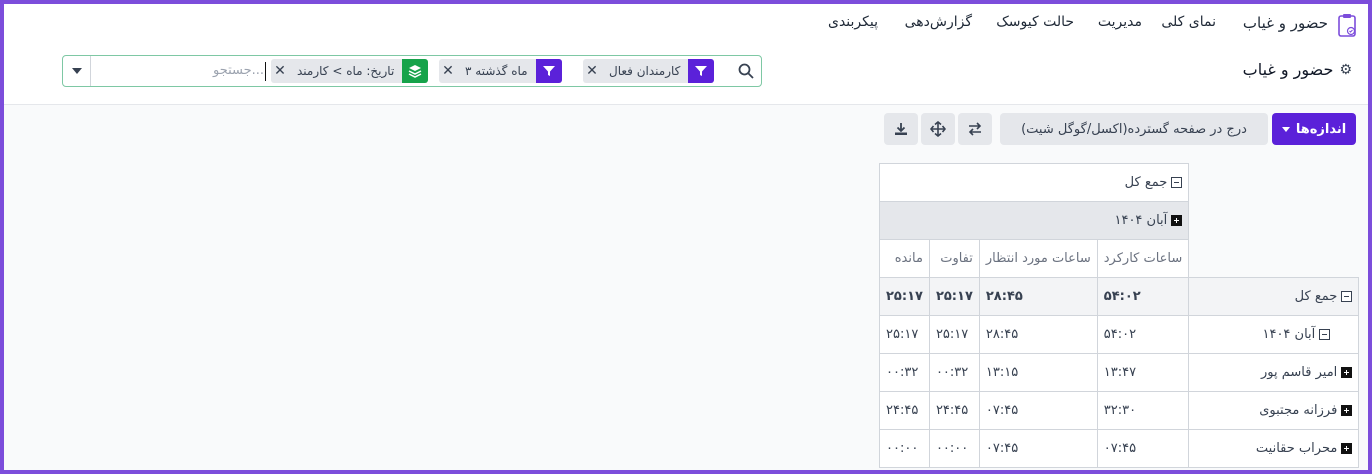  What do you see at coordinates (954, 258) in the screenshot?
I see `measure-header-difference: تفاوت` at bounding box center [954, 258].